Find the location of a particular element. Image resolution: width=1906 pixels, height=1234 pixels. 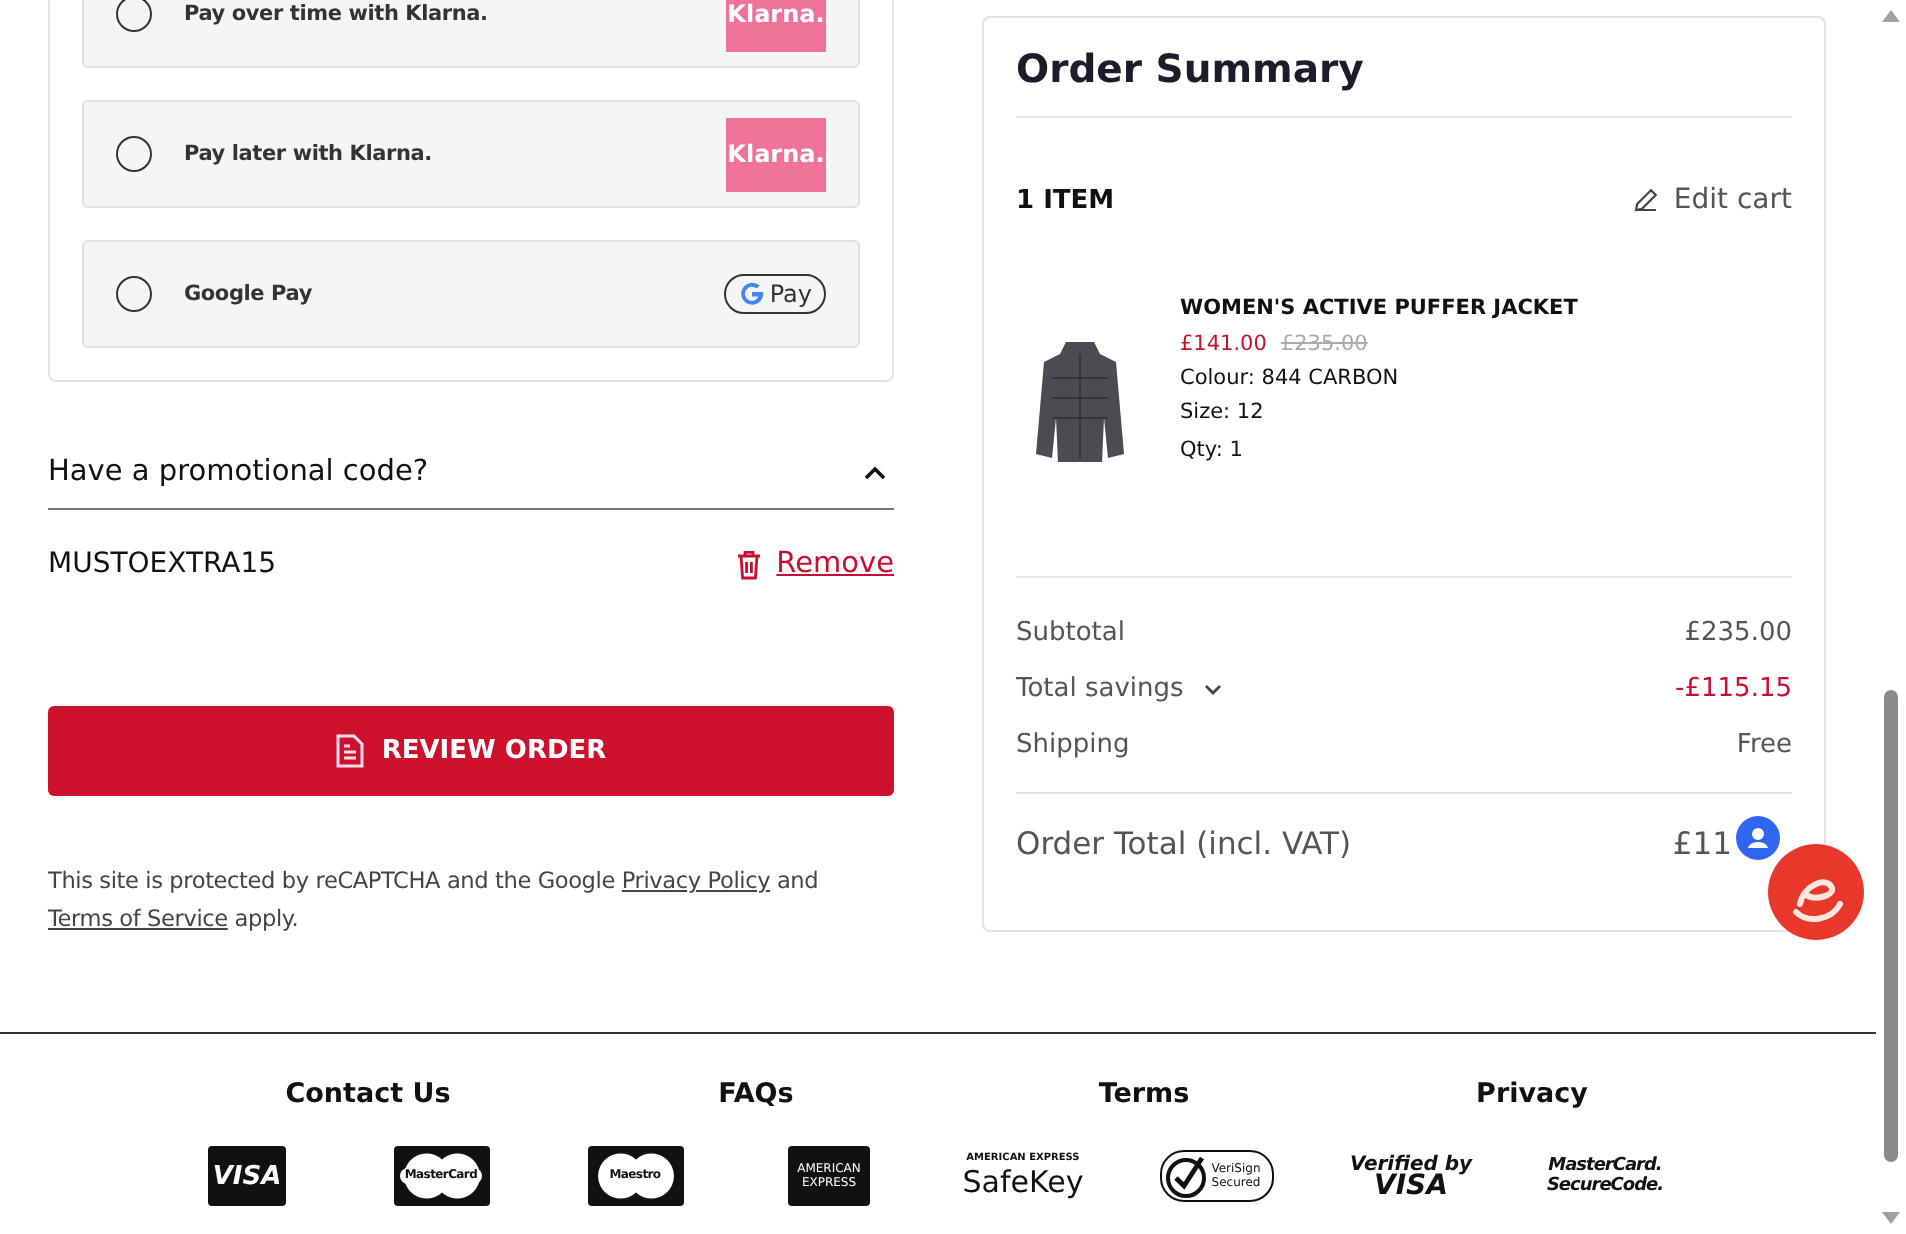

payment-label: Pay later with Klarna. is located at coordinates (309, 154).